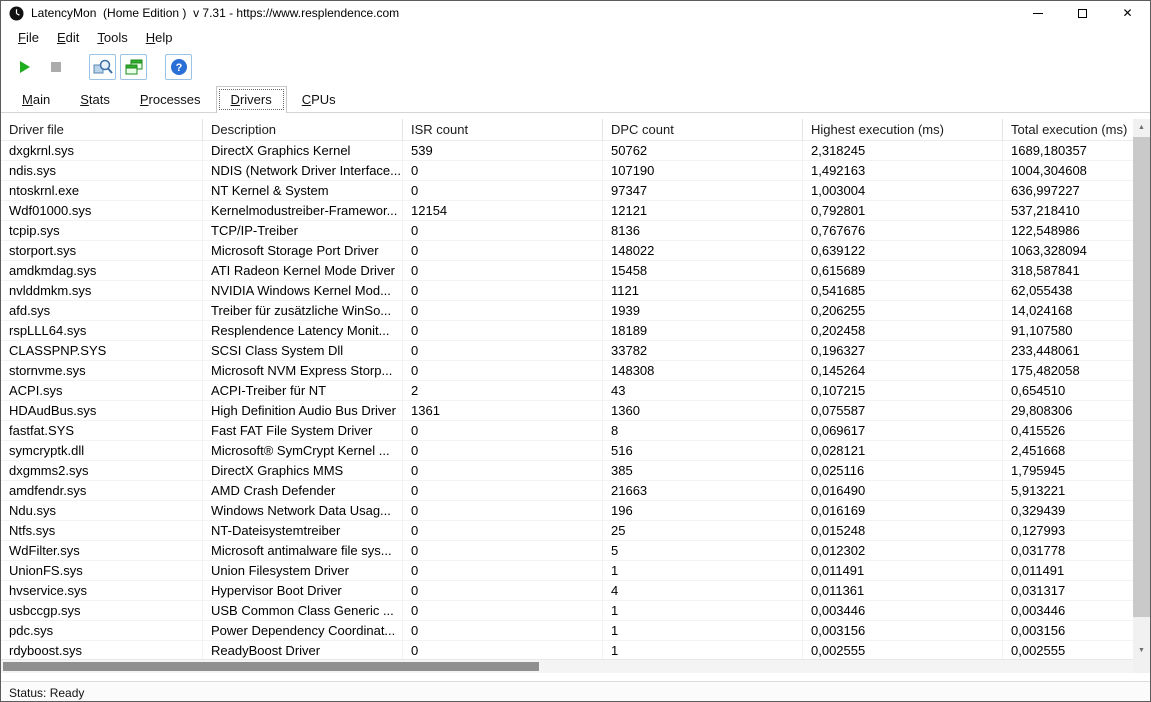  Describe the element at coordinates (1141, 650) in the screenshot. I see `scroll-down-icon: ▼` at that location.